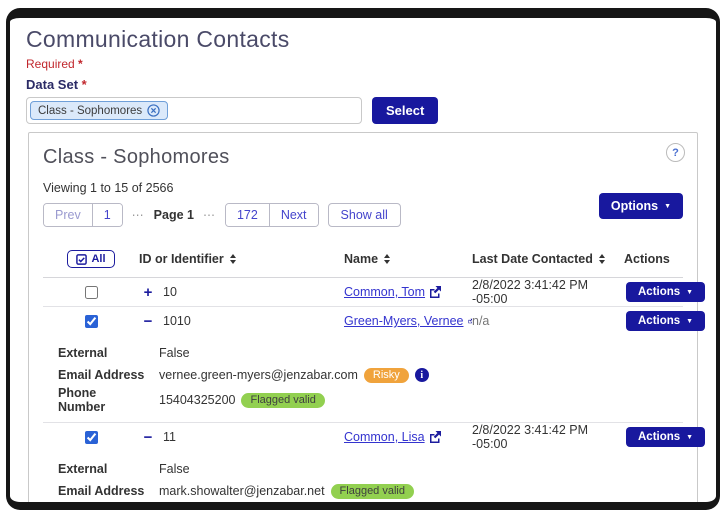  I want to click on header-last-contacted: Last Date Contacted, so click(548, 259).